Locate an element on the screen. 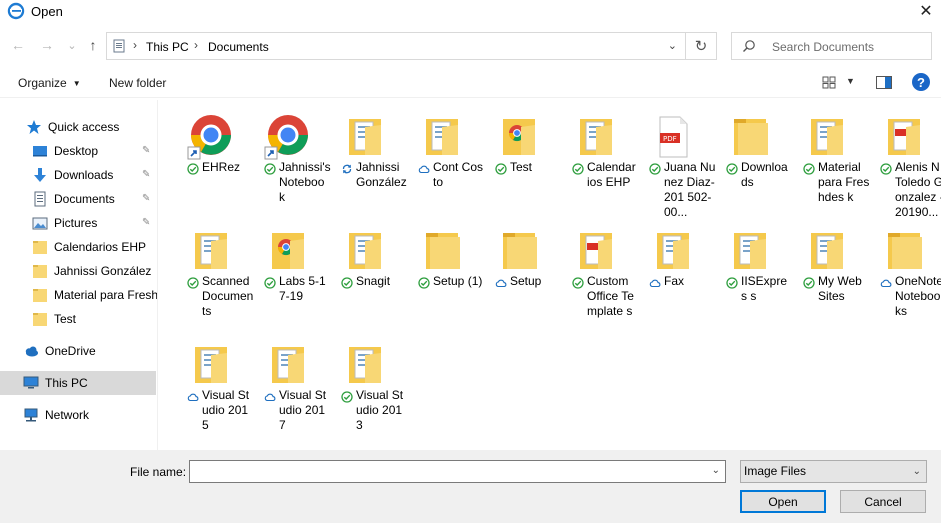 This screenshot has width=941, height=523. file-item: Visual Studio 2013 is located at coordinates (365, 389).